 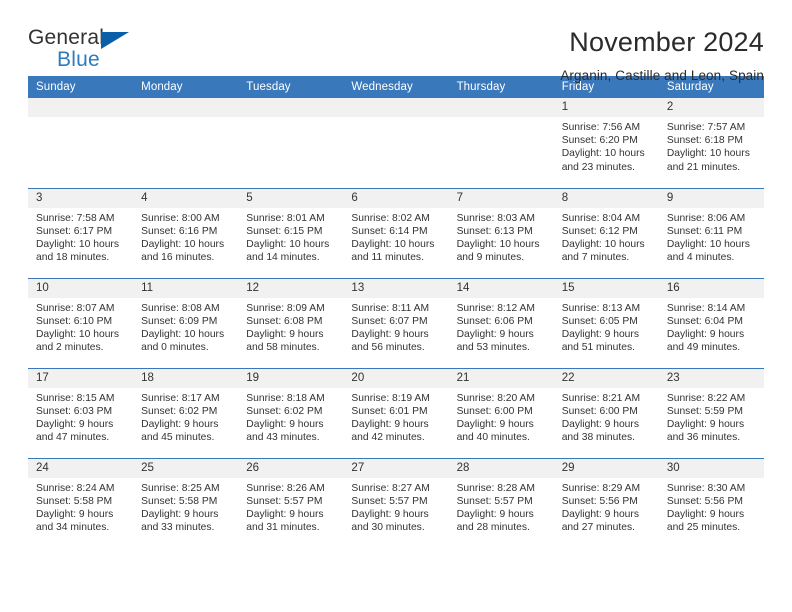 I want to click on sunrise-text: Sunrise: 8:07 AM, so click(x=75, y=308).